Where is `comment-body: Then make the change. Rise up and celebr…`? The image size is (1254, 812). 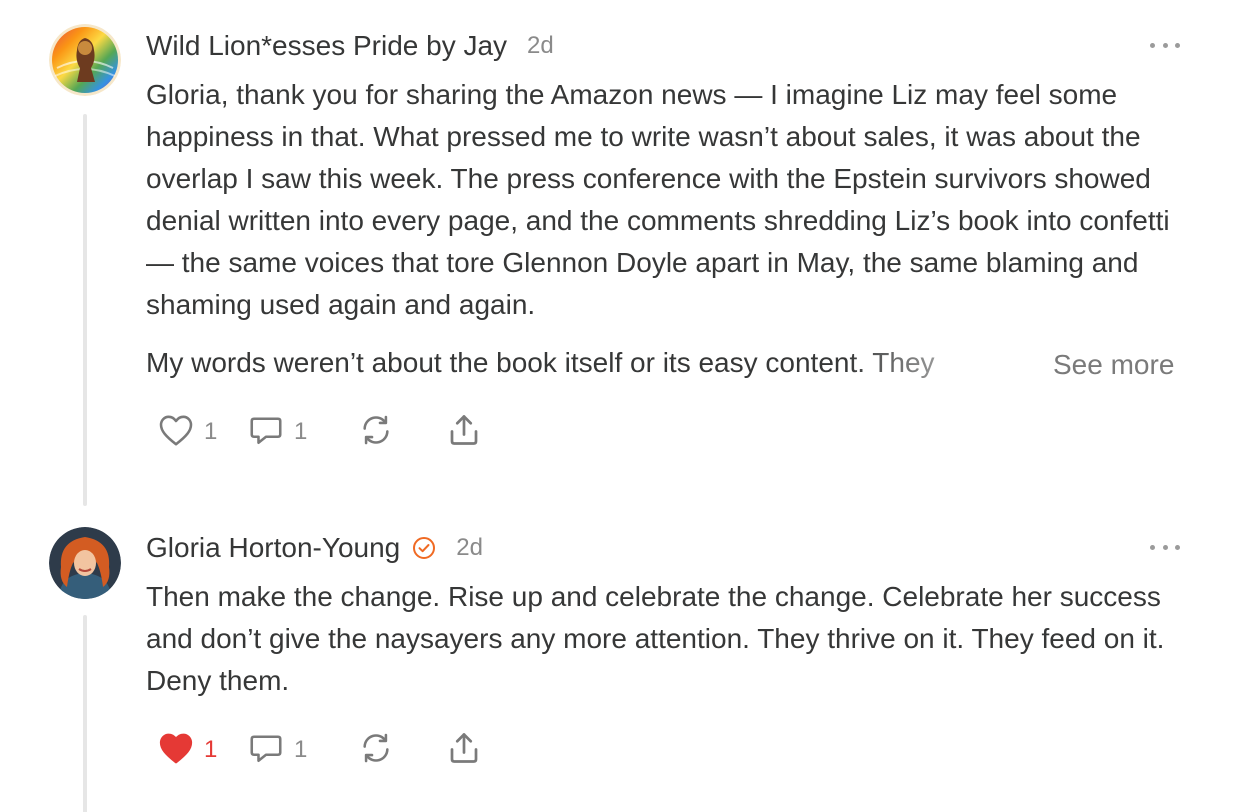 comment-body: Then make the change. Rise up and celebr… is located at coordinates (671, 639).